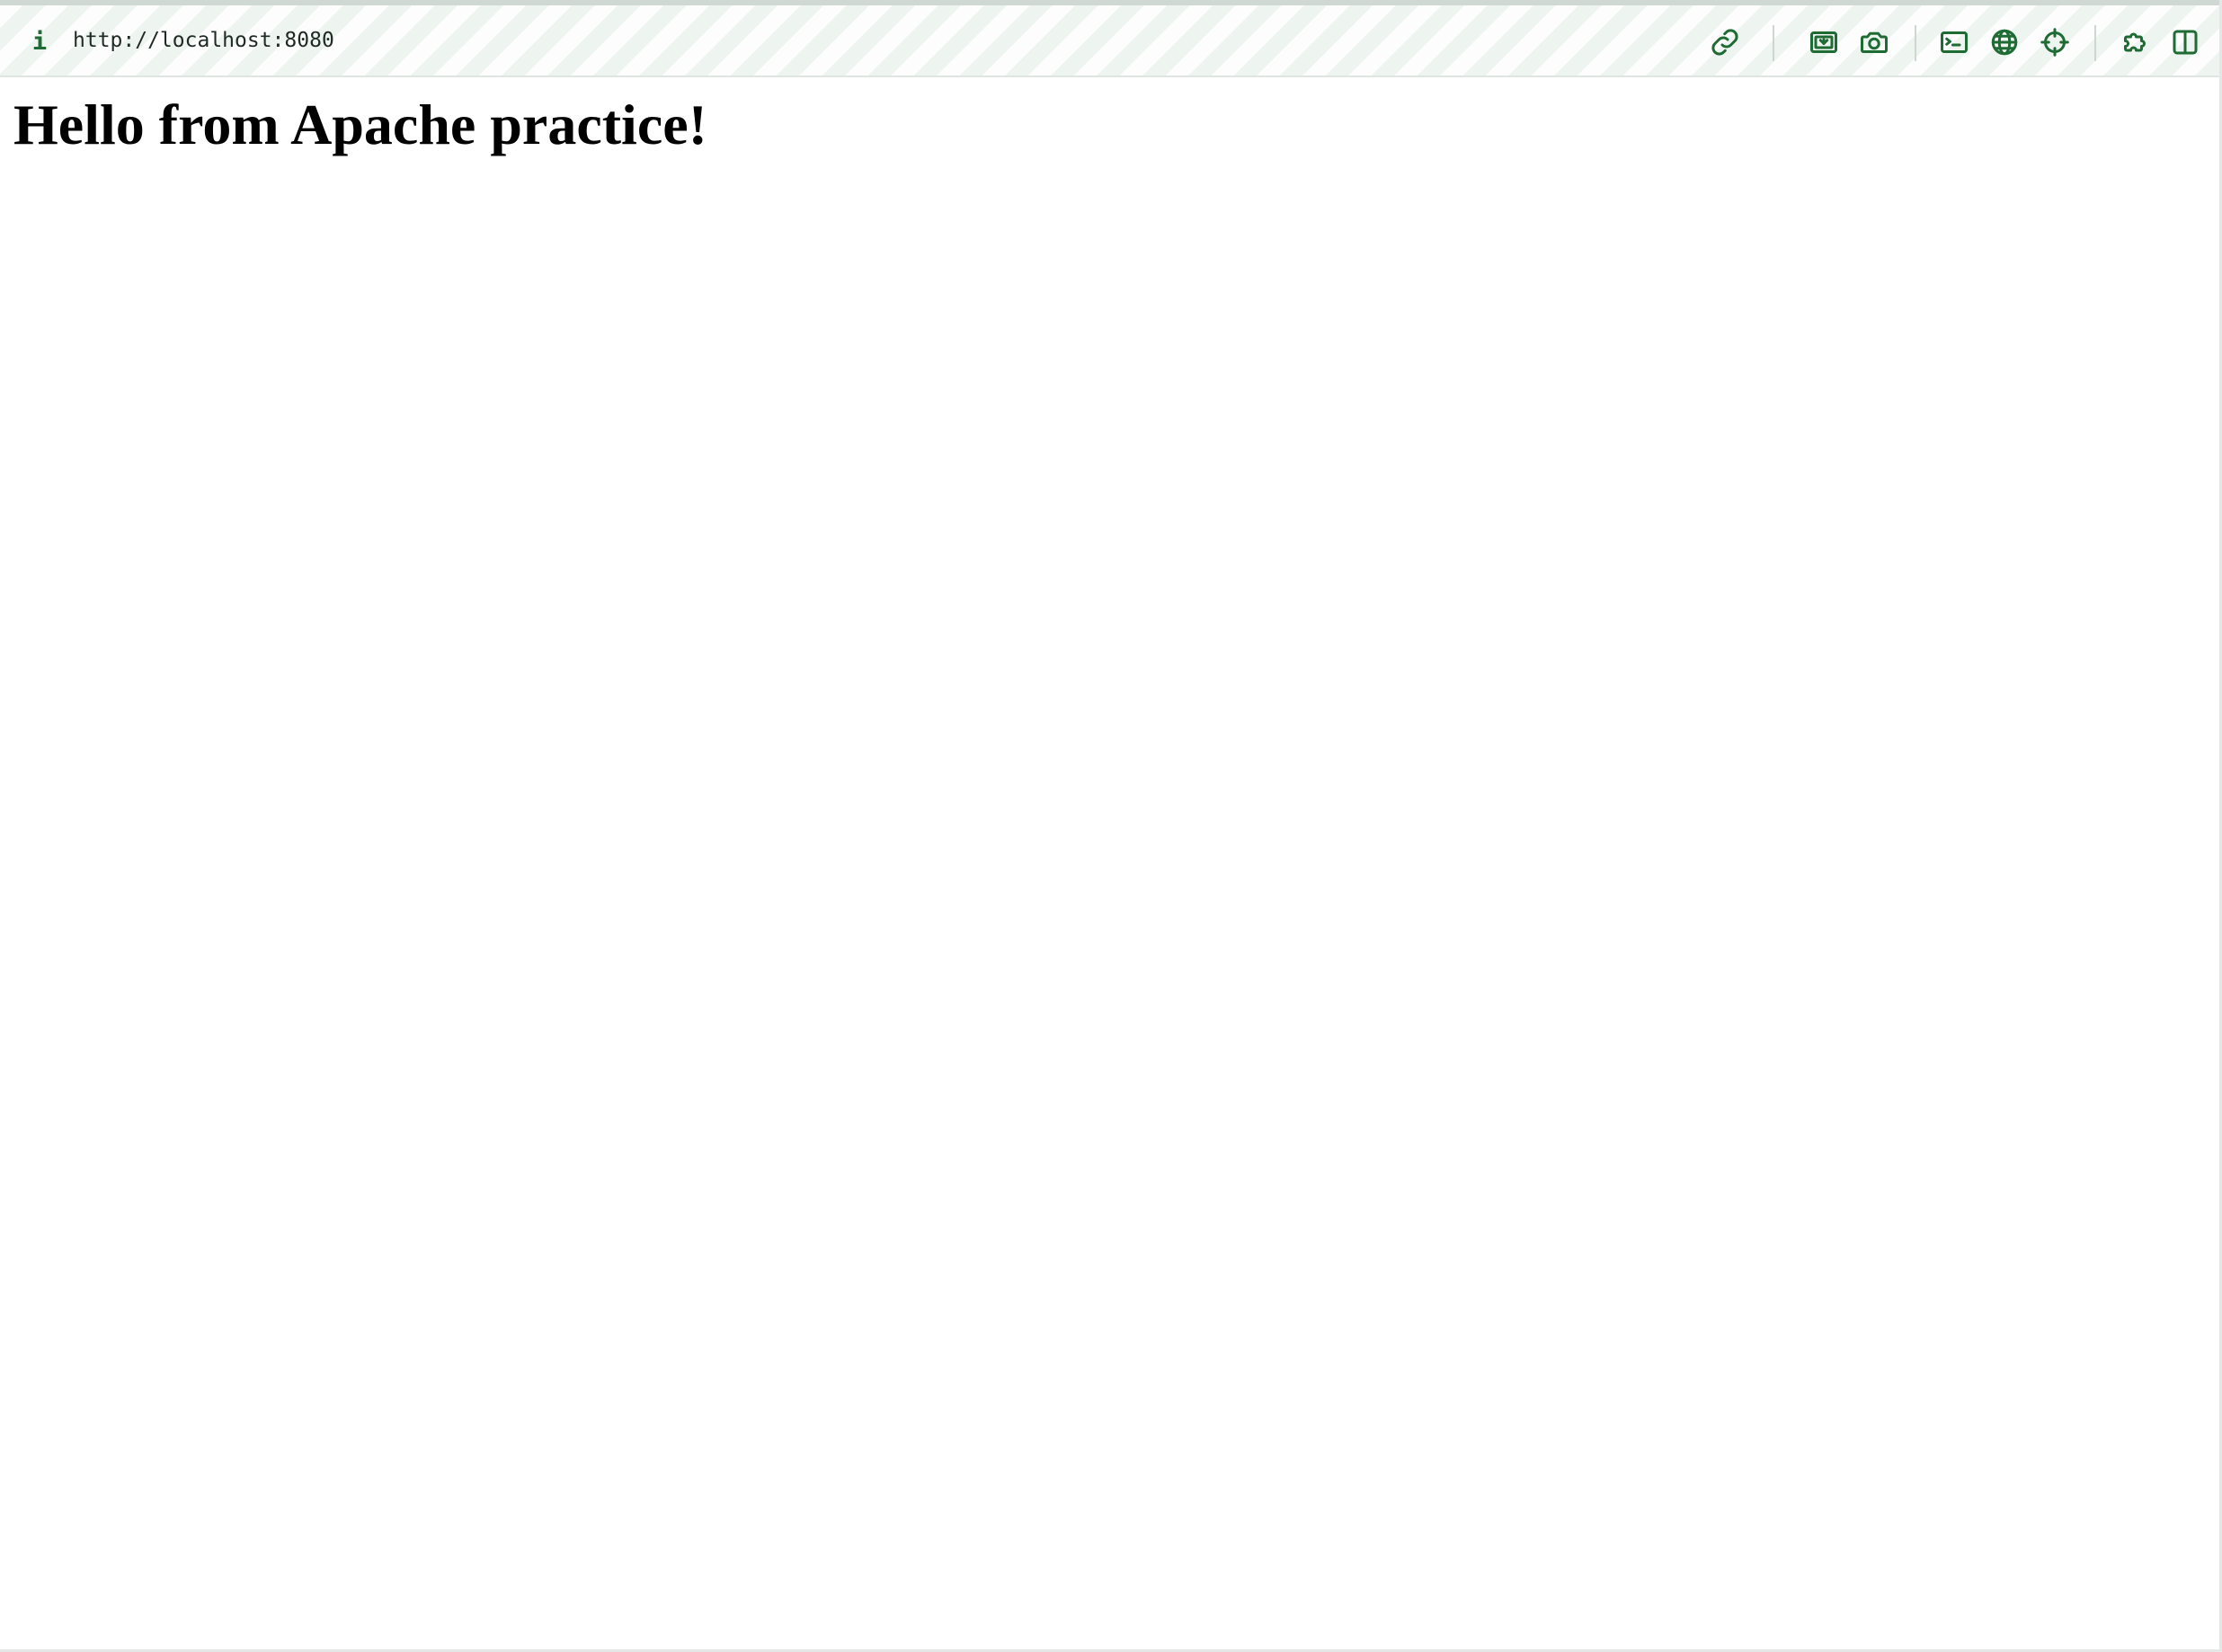 This screenshot has width=2222, height=1652. I want to click on globe-icon, so click(2004, 42).